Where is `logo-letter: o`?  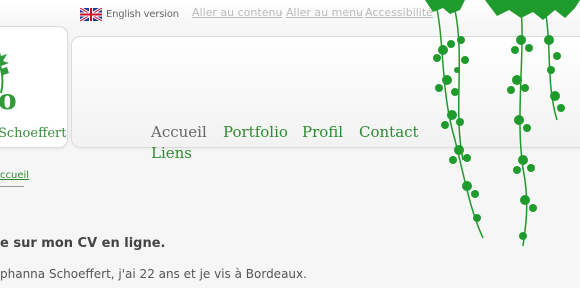 logo-letter: o is located at coordinates (8, 99).